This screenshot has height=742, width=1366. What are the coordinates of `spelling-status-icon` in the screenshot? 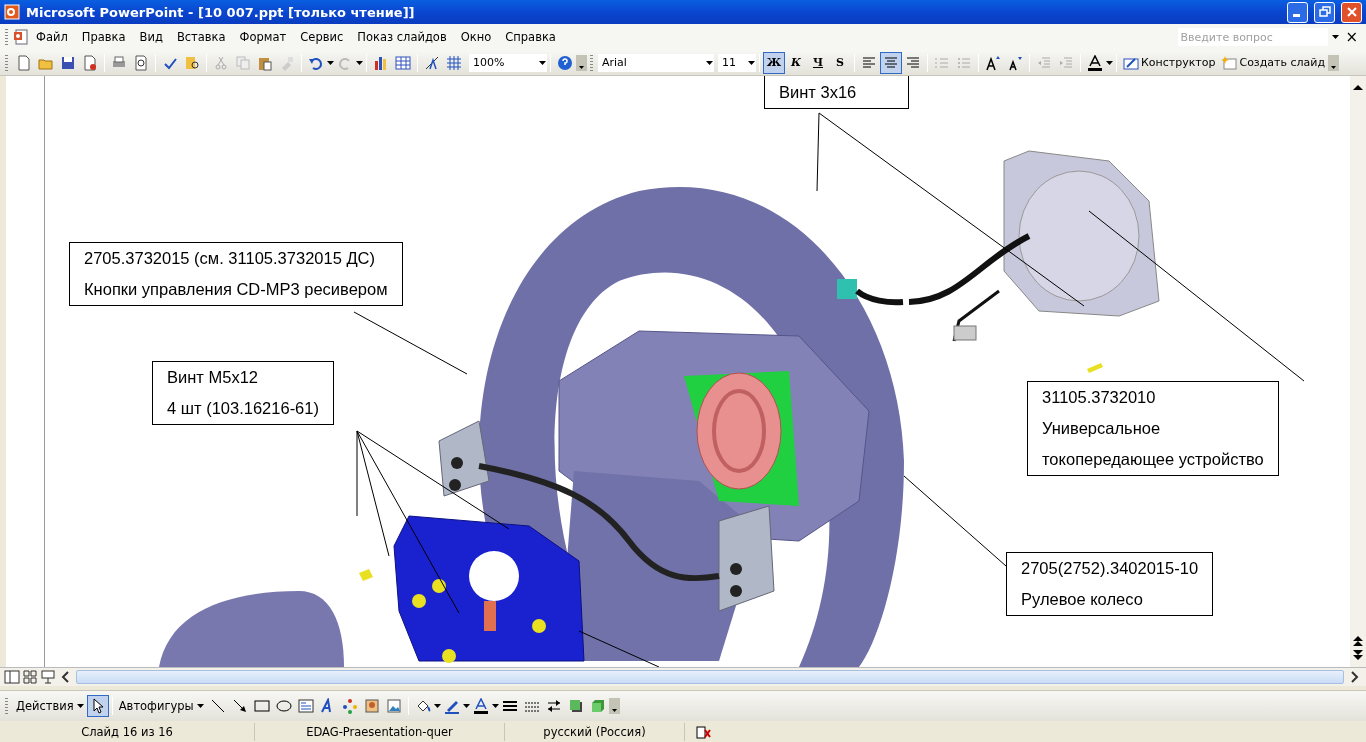 It's located at (703, 732).